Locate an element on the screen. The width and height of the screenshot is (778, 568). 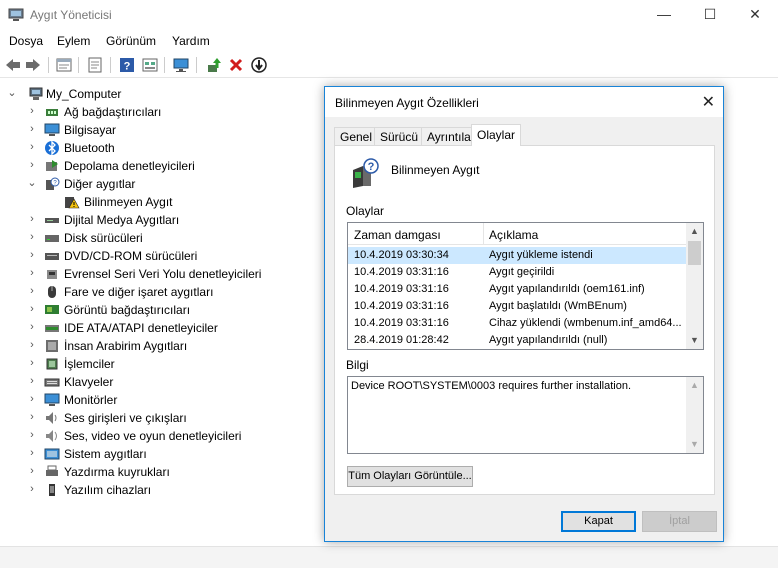
tree-category-item: › Sistem aygıtları is located at coordinates (156, 454).